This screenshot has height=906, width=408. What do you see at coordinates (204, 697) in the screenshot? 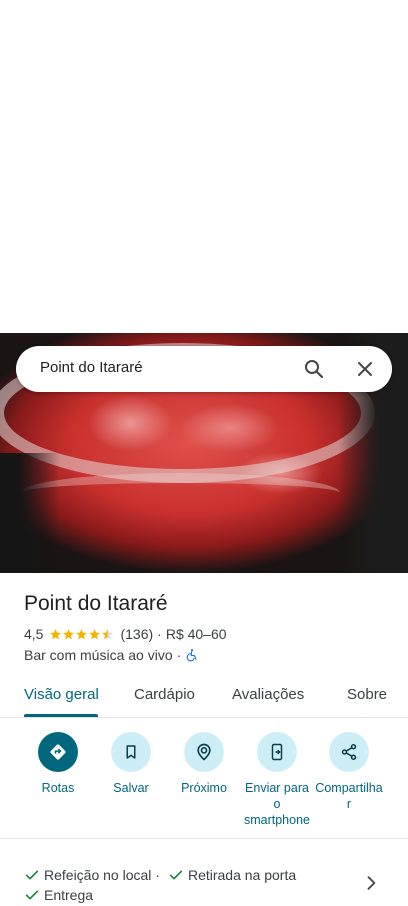
I see `tab-bar: Visão geral Cardápio Avaliações Sobre` at bounding box center [204, 697].